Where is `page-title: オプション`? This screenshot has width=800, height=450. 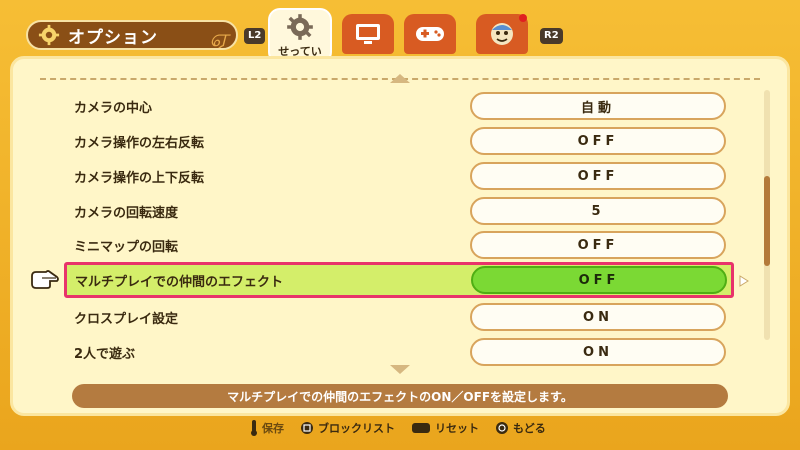
page-title: オプション is located at coordinates (113, 37).